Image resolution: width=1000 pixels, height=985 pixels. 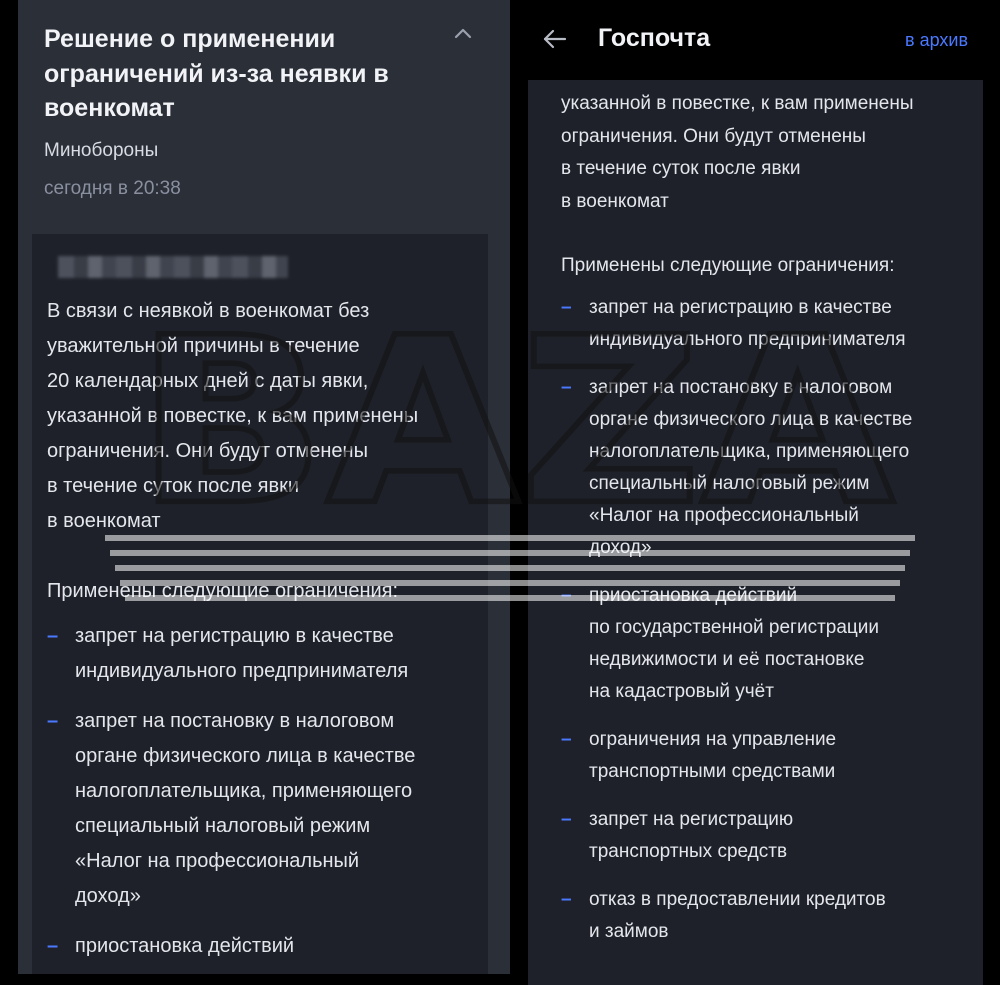 What do you see at coordinates (463, 33) in the screenshot?
I see `chevron-up-icon` at bounding box center [463, 33].